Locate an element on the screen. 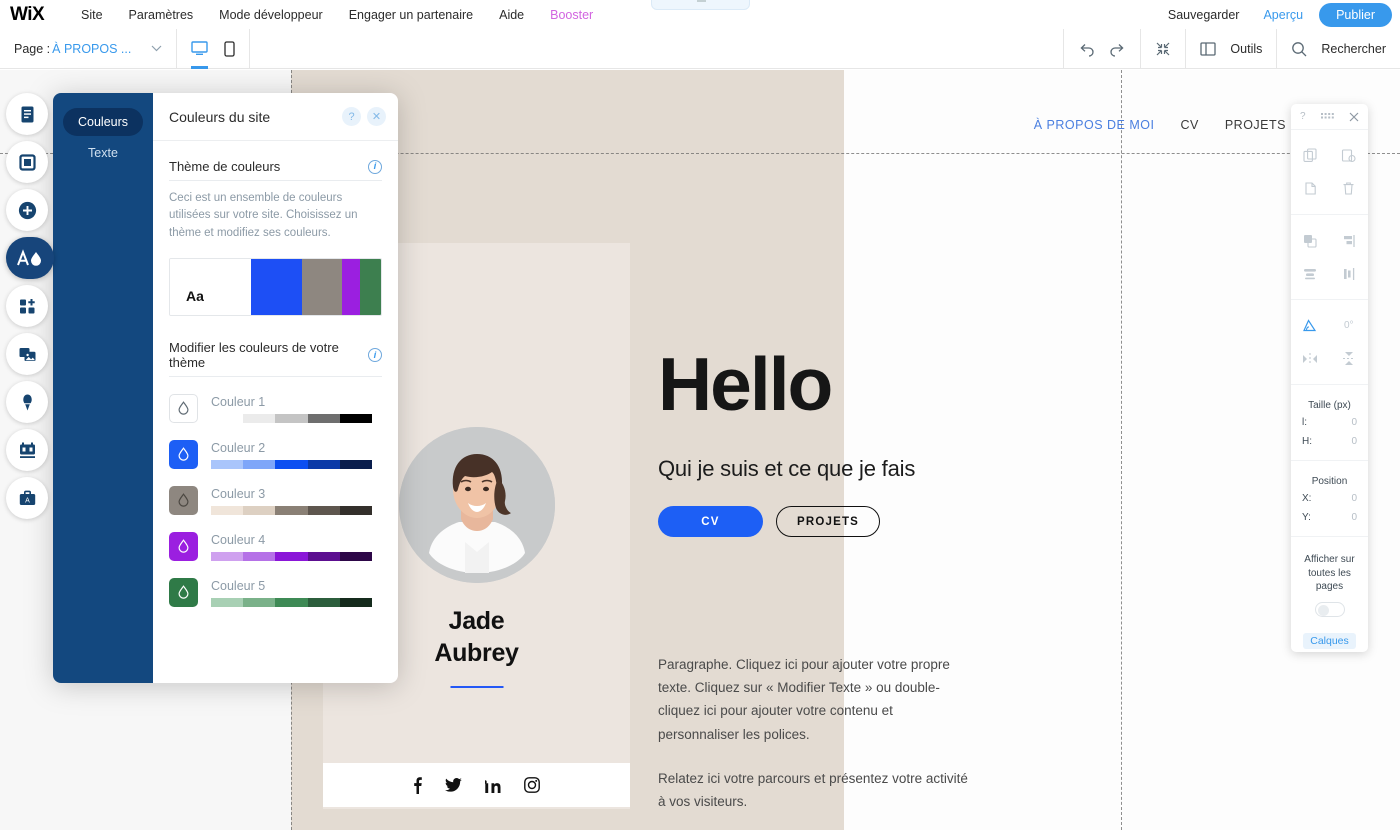 This screenshot has height=830, width=1400. align-right-icon is located at coordinates (1349, 240).